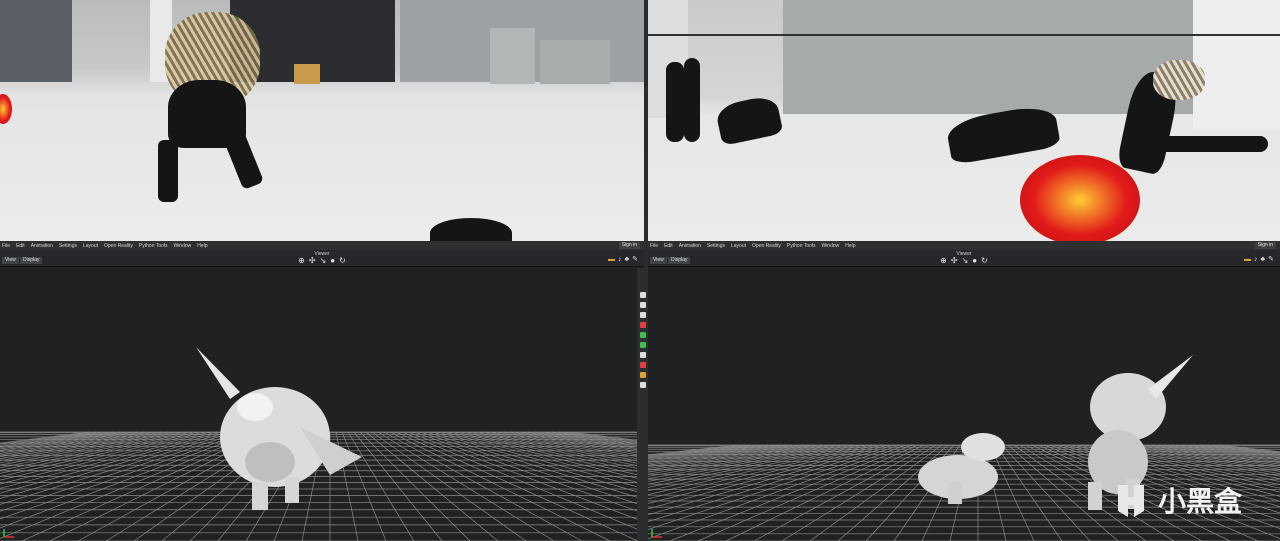 This screenshot has width=1280, height=541. Describe the element at coordinates (642, 355) in the screenshot. I see `light-tool-icon` at that location.